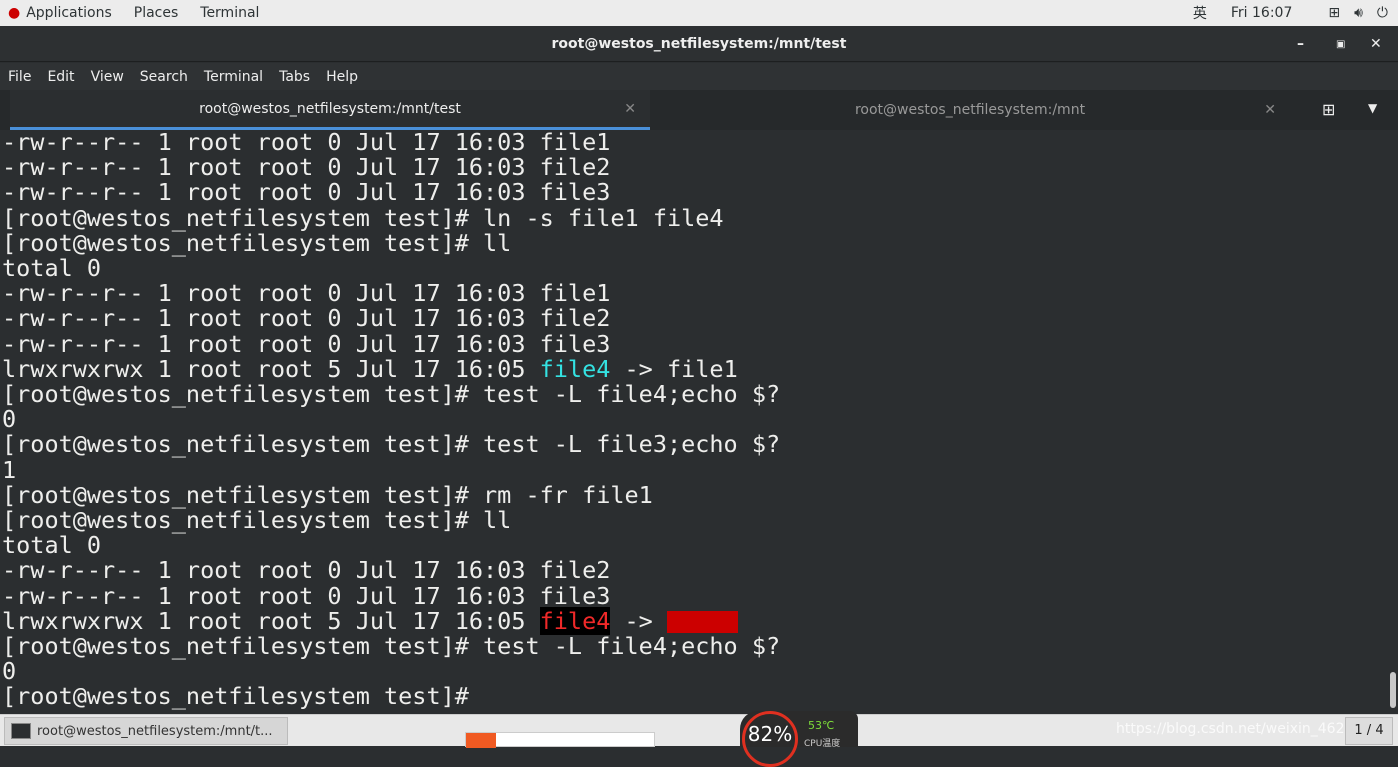 Image resolution: width=1398 pixels, height=767 pixels. I want to click on power-icon: ⏻, so click(1382, 13).